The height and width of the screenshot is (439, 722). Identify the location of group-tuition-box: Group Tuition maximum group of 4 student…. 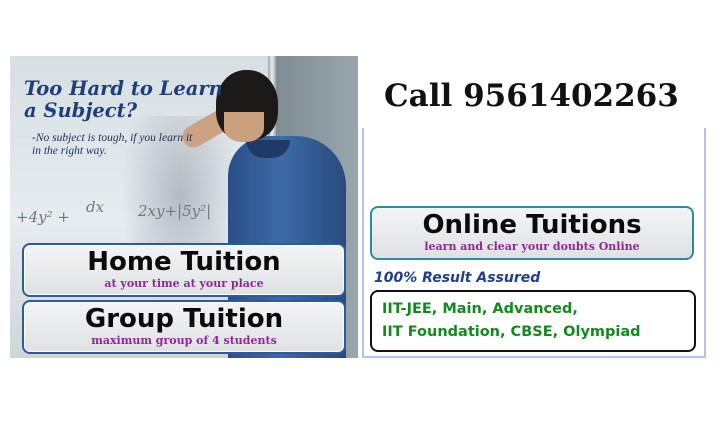
(184, 327).